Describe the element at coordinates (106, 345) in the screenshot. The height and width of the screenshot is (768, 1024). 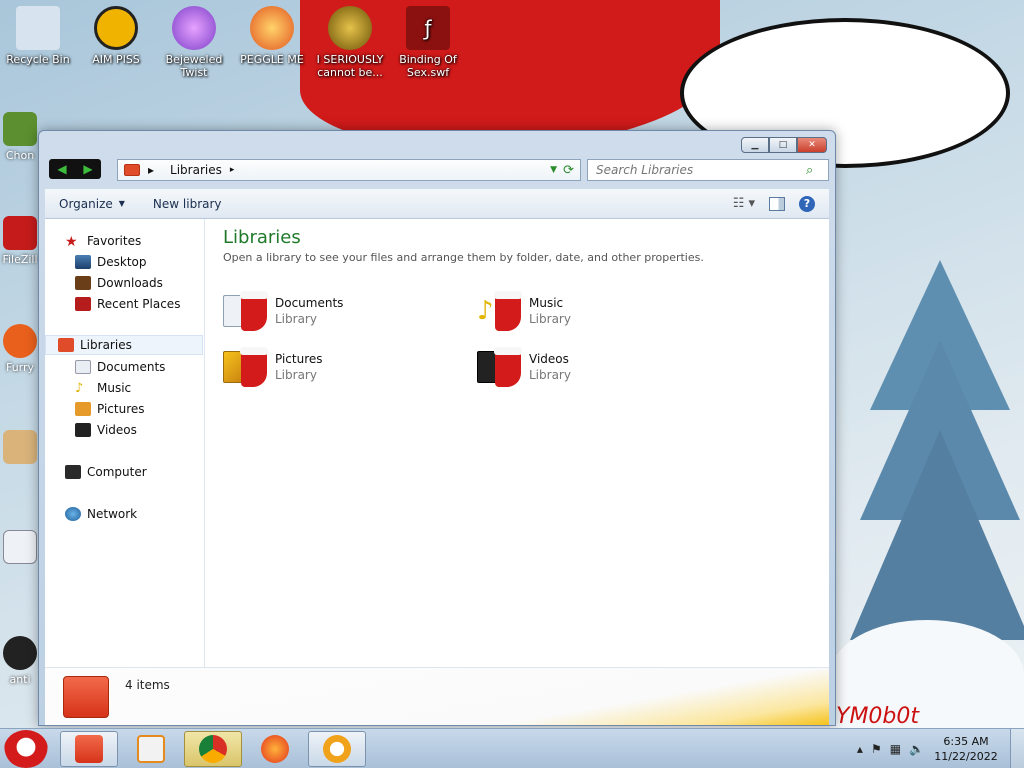
I see `nav-label: Libraries` at that location.